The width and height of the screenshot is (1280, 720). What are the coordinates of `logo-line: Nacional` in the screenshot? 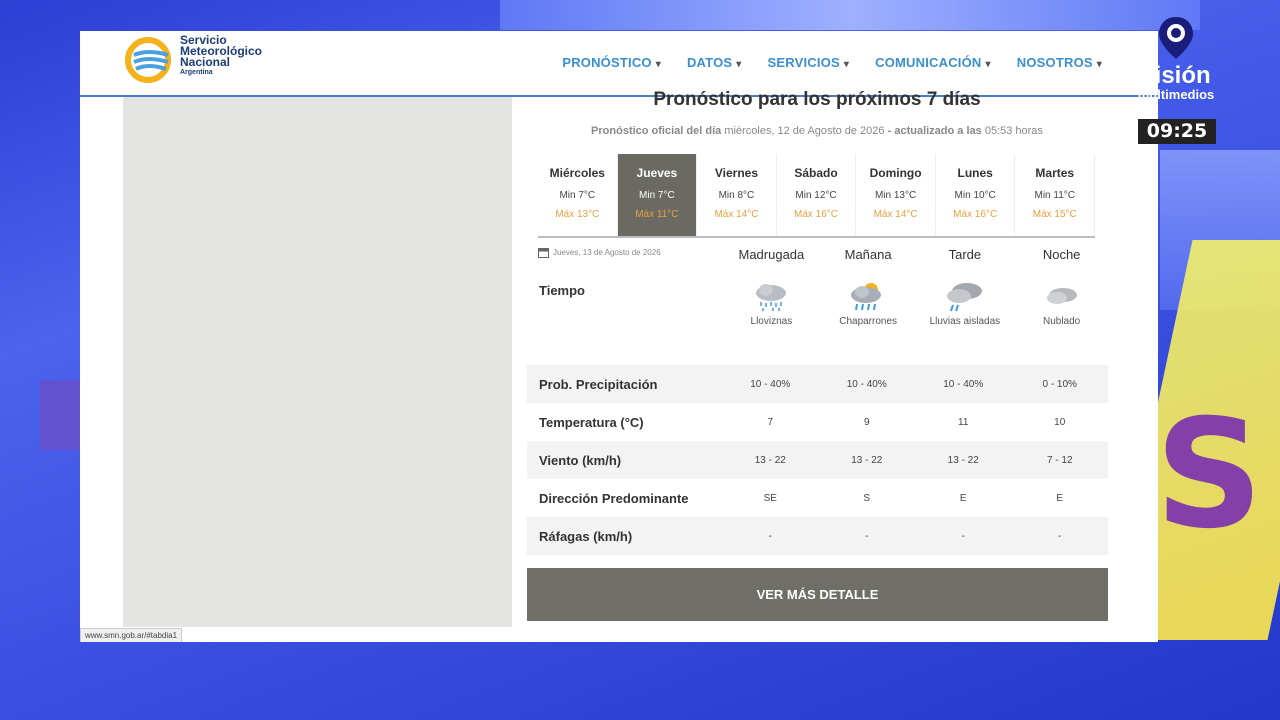 It's located at (205, 62).